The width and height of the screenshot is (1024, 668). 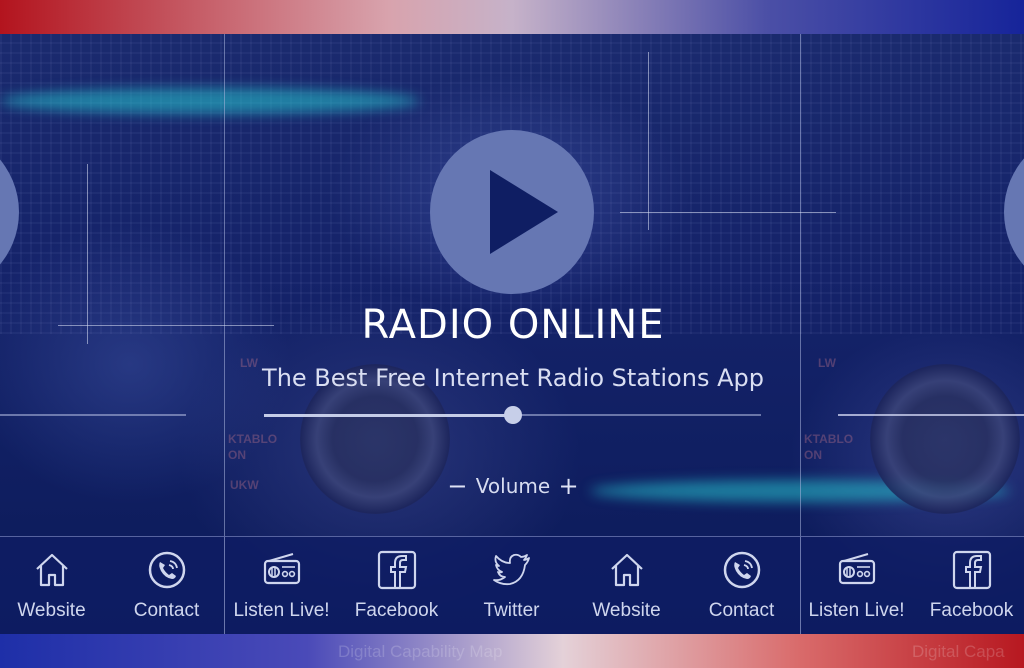 I want to click on volume-control: − Volume +, so click(x=513, y=486).